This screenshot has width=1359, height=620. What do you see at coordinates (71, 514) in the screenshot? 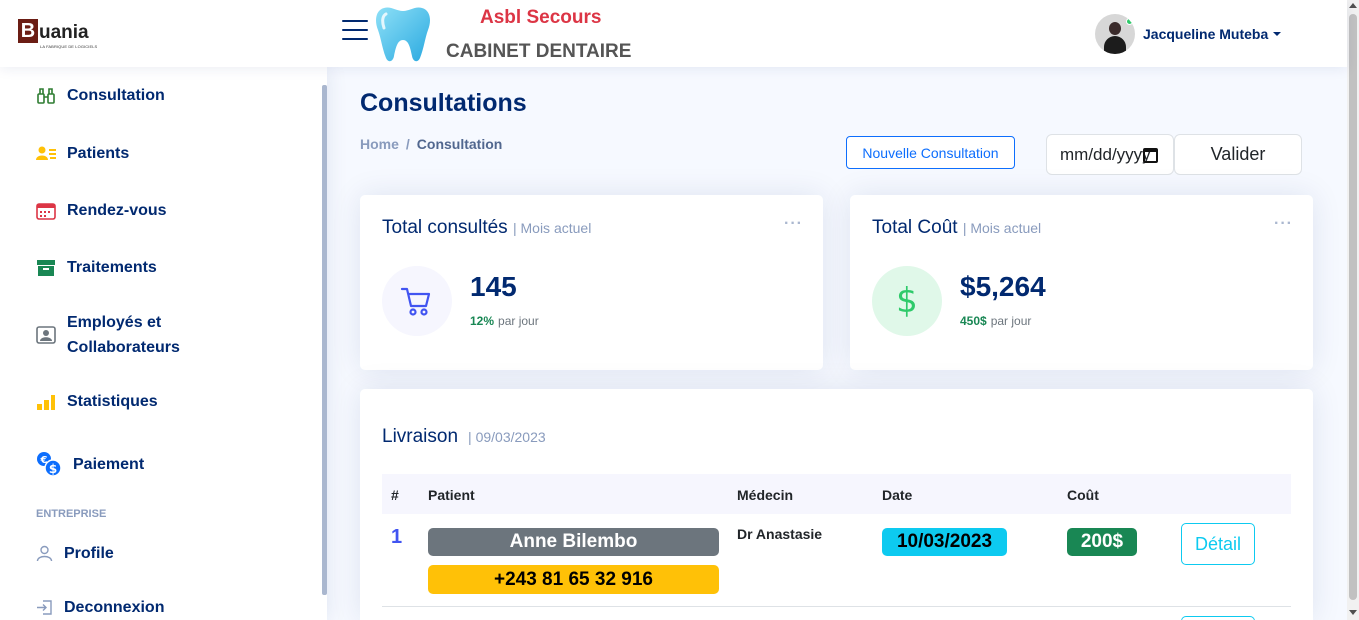
I see `sidebar-heading-entreprise: ENTREPRISE` at bounding box center [71, 514].